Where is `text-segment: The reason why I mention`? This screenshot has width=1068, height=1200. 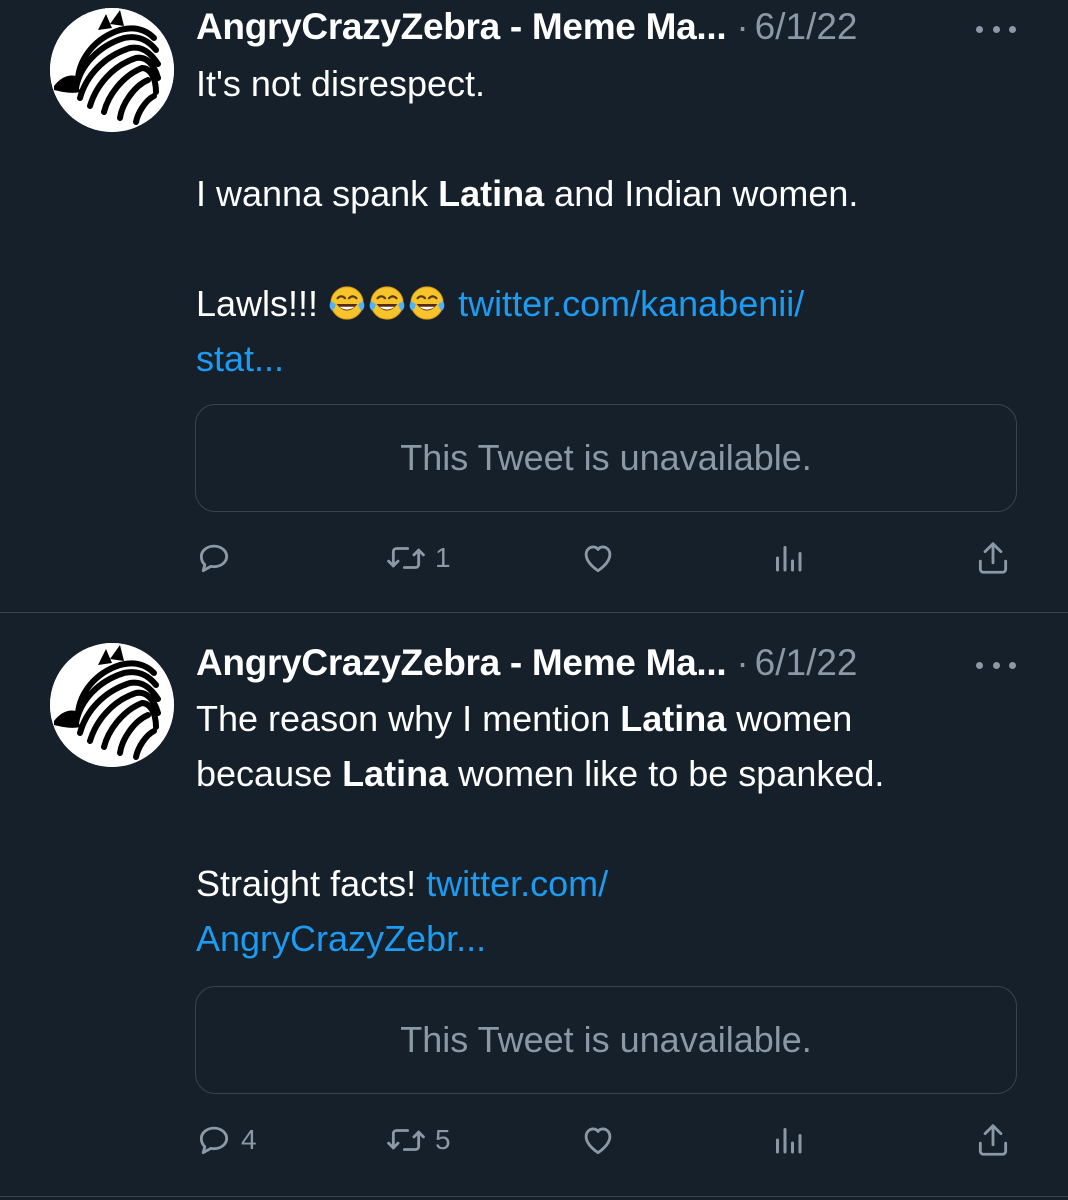
text-segment: The reason why I mention is located at coordinates (408, 718).